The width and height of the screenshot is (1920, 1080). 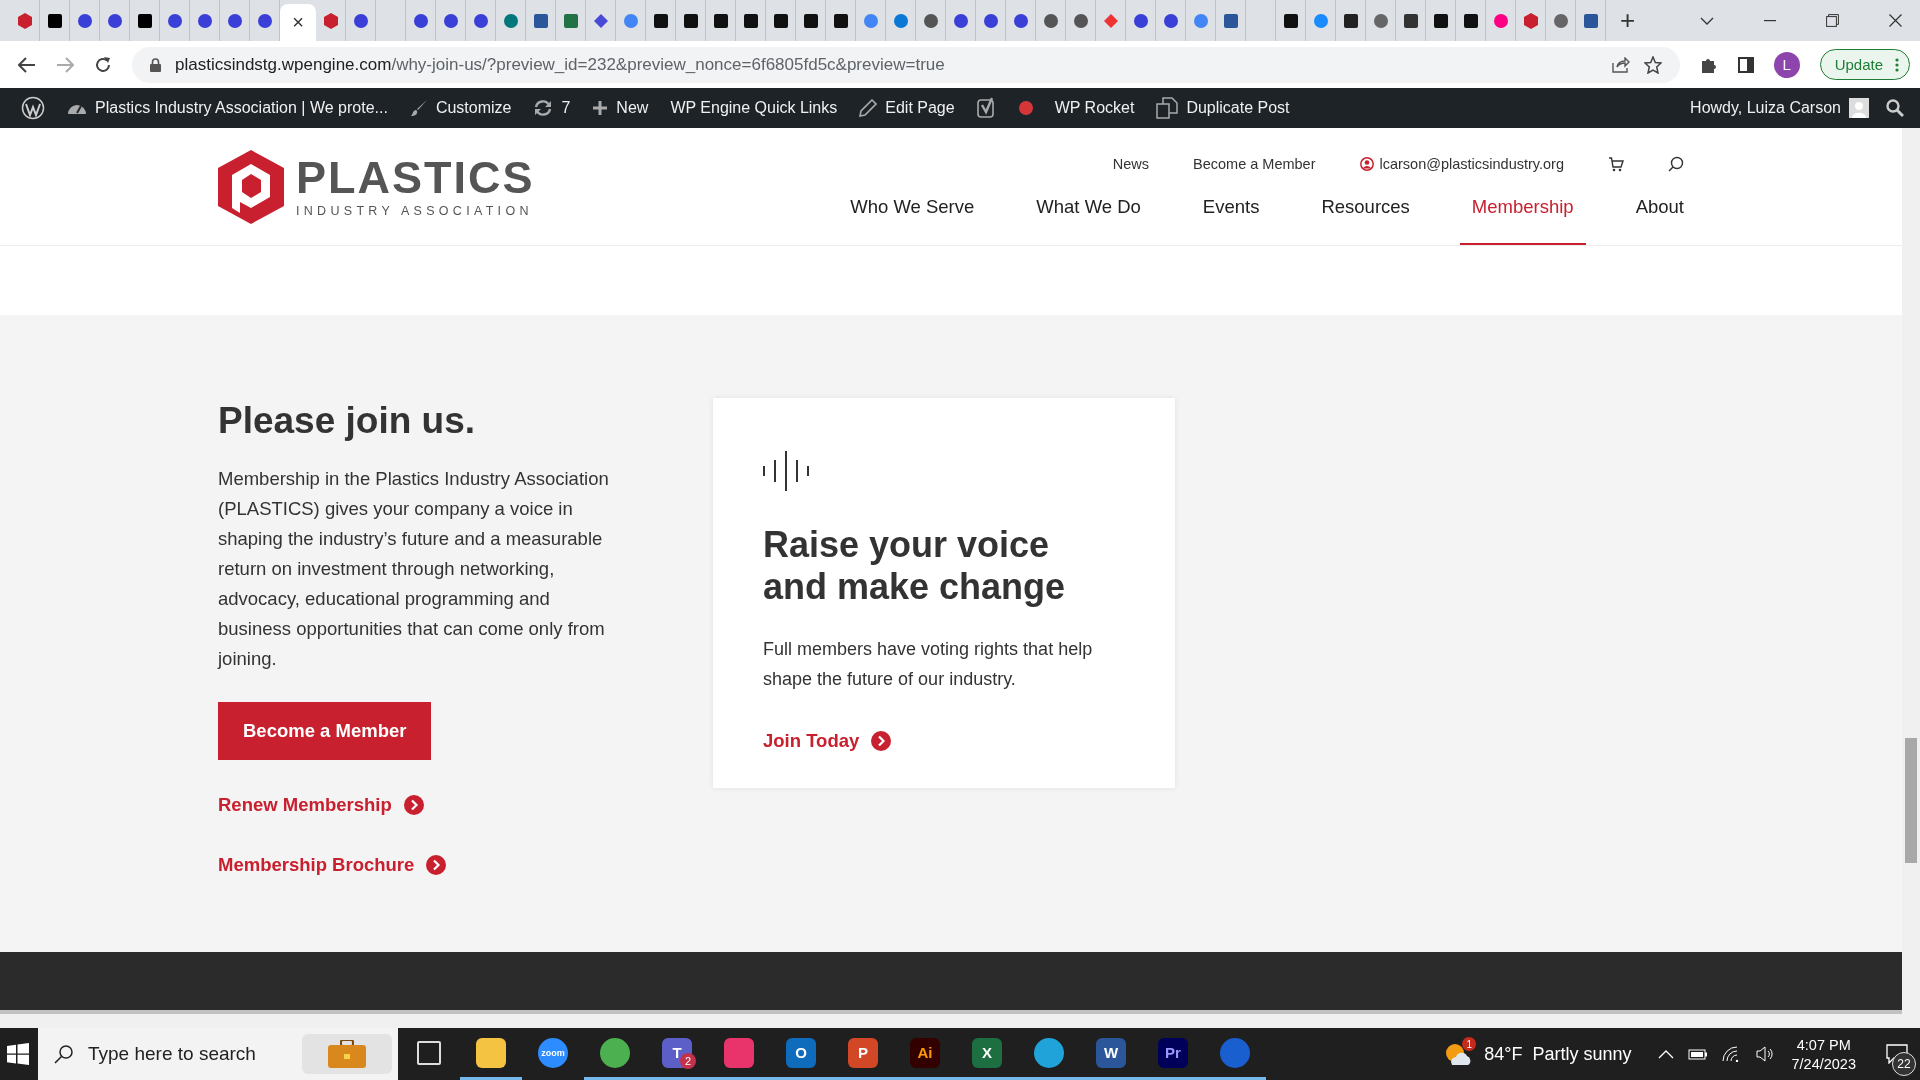 What do you see at coordinates (1231, 213) in the screenshot?
I see `nav-link: Events` at bounding box center [1231, 213].